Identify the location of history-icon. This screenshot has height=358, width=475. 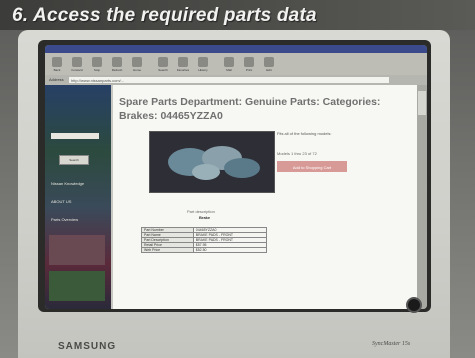
(203, 62).